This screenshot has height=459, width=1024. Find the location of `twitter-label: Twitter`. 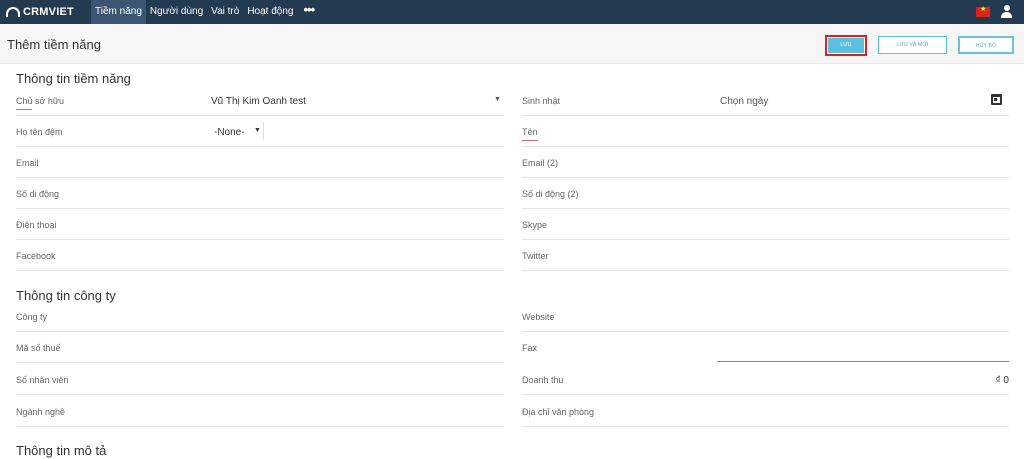

twitter-label: Twitter is located at coordinates (535, 256).